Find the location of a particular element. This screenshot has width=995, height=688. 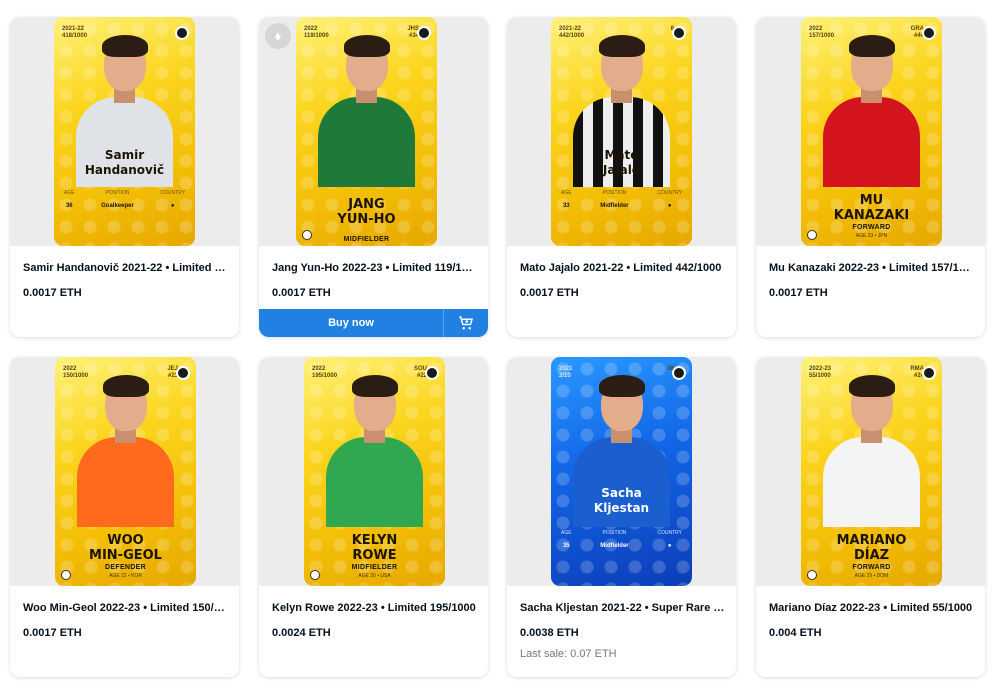

card-edition: 2021 2/10 is located at coordinates (565, 373).